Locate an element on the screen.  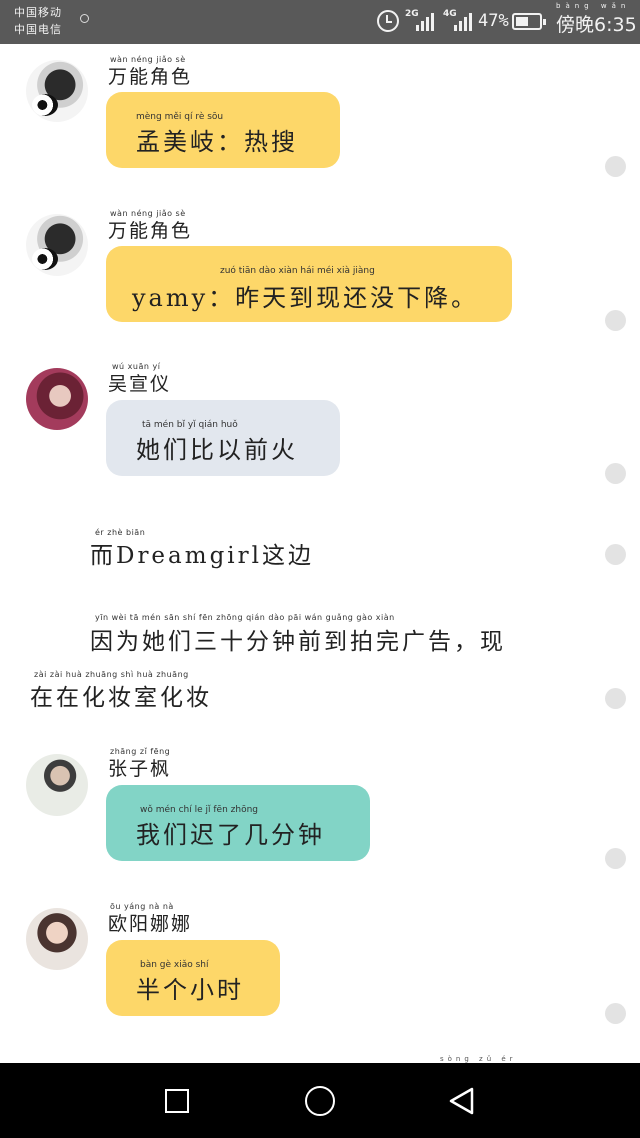
narration-text: 在在化妆室化妆 is located at coordinates (121, 698).